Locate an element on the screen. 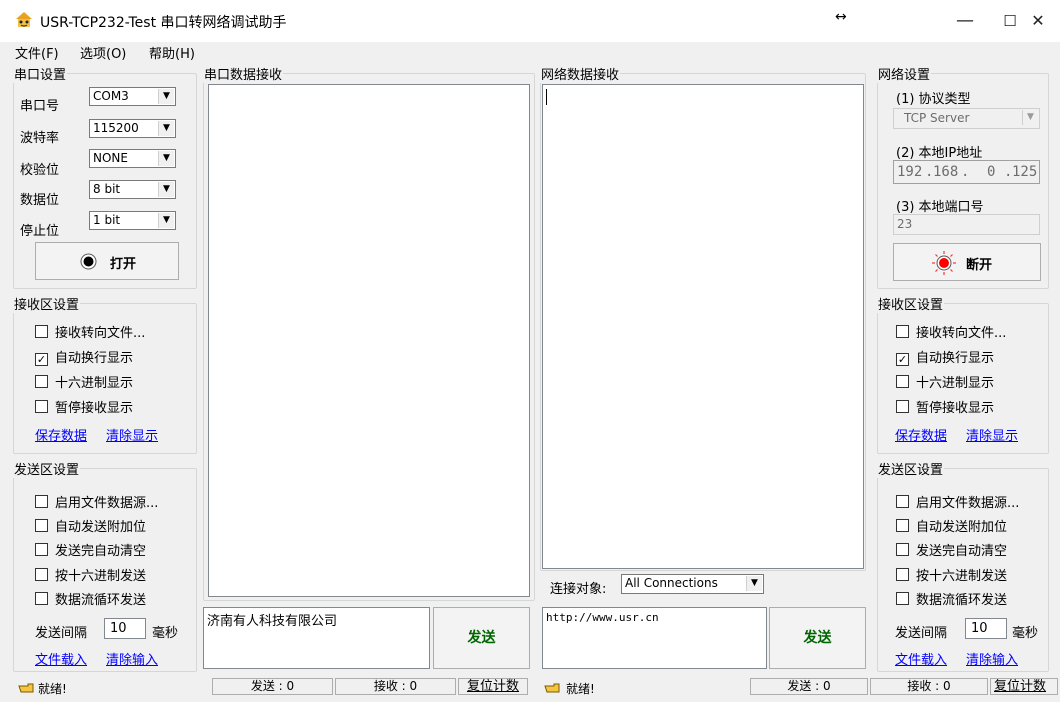 The height and width of the screenshot is (702, 1060). left-hex-display-checkbox: 十六进制显示 is located at coordinates (84, 381).